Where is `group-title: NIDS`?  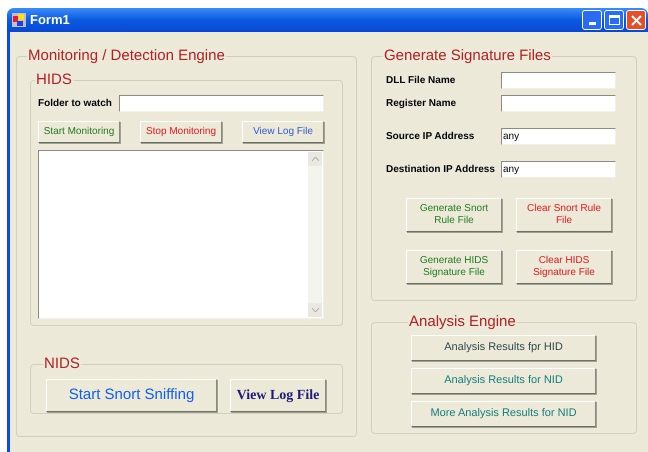
group-title: NIDS is located at coordinates (62, 363).